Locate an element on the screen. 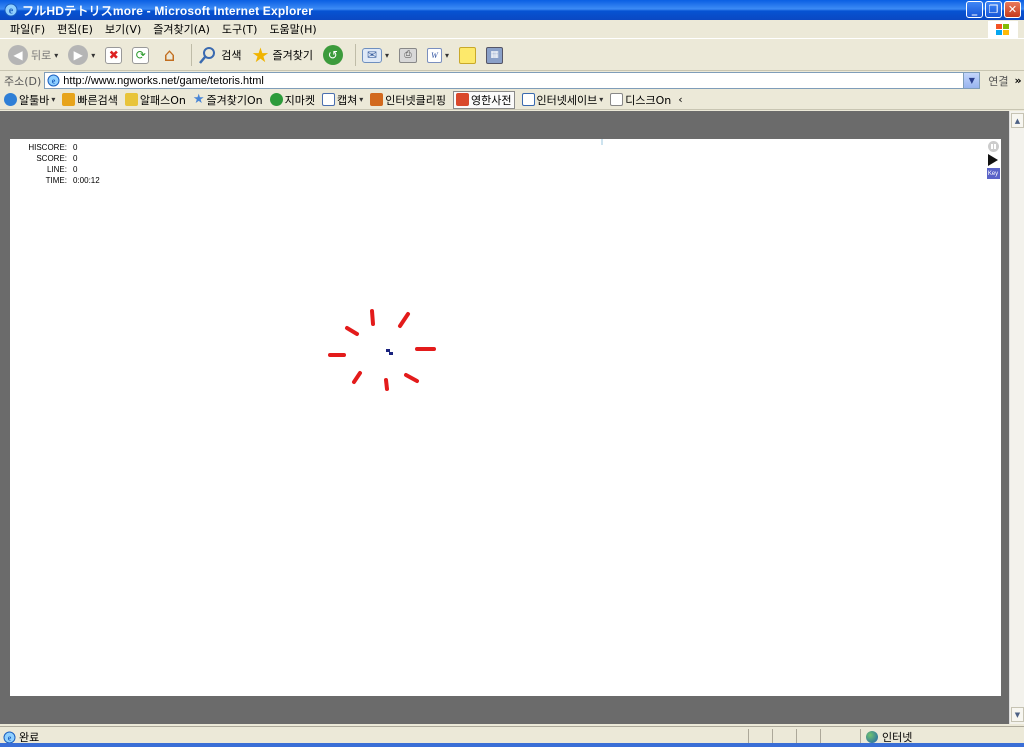 The width and height of the screenshot is (1024, 747). print-button: ⎙ is located at coordinates (408, 55).